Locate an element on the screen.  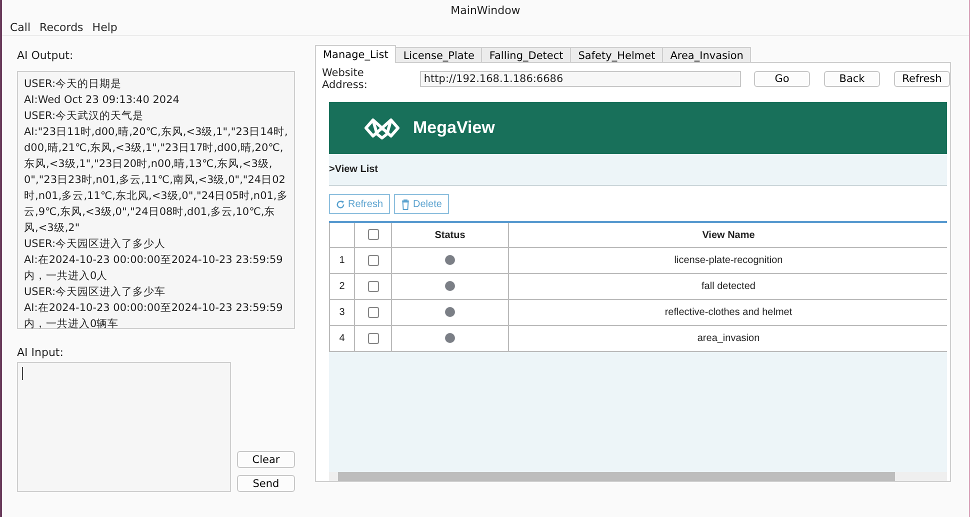
table-cell: area_invasion is located at coordinates (728, 338).